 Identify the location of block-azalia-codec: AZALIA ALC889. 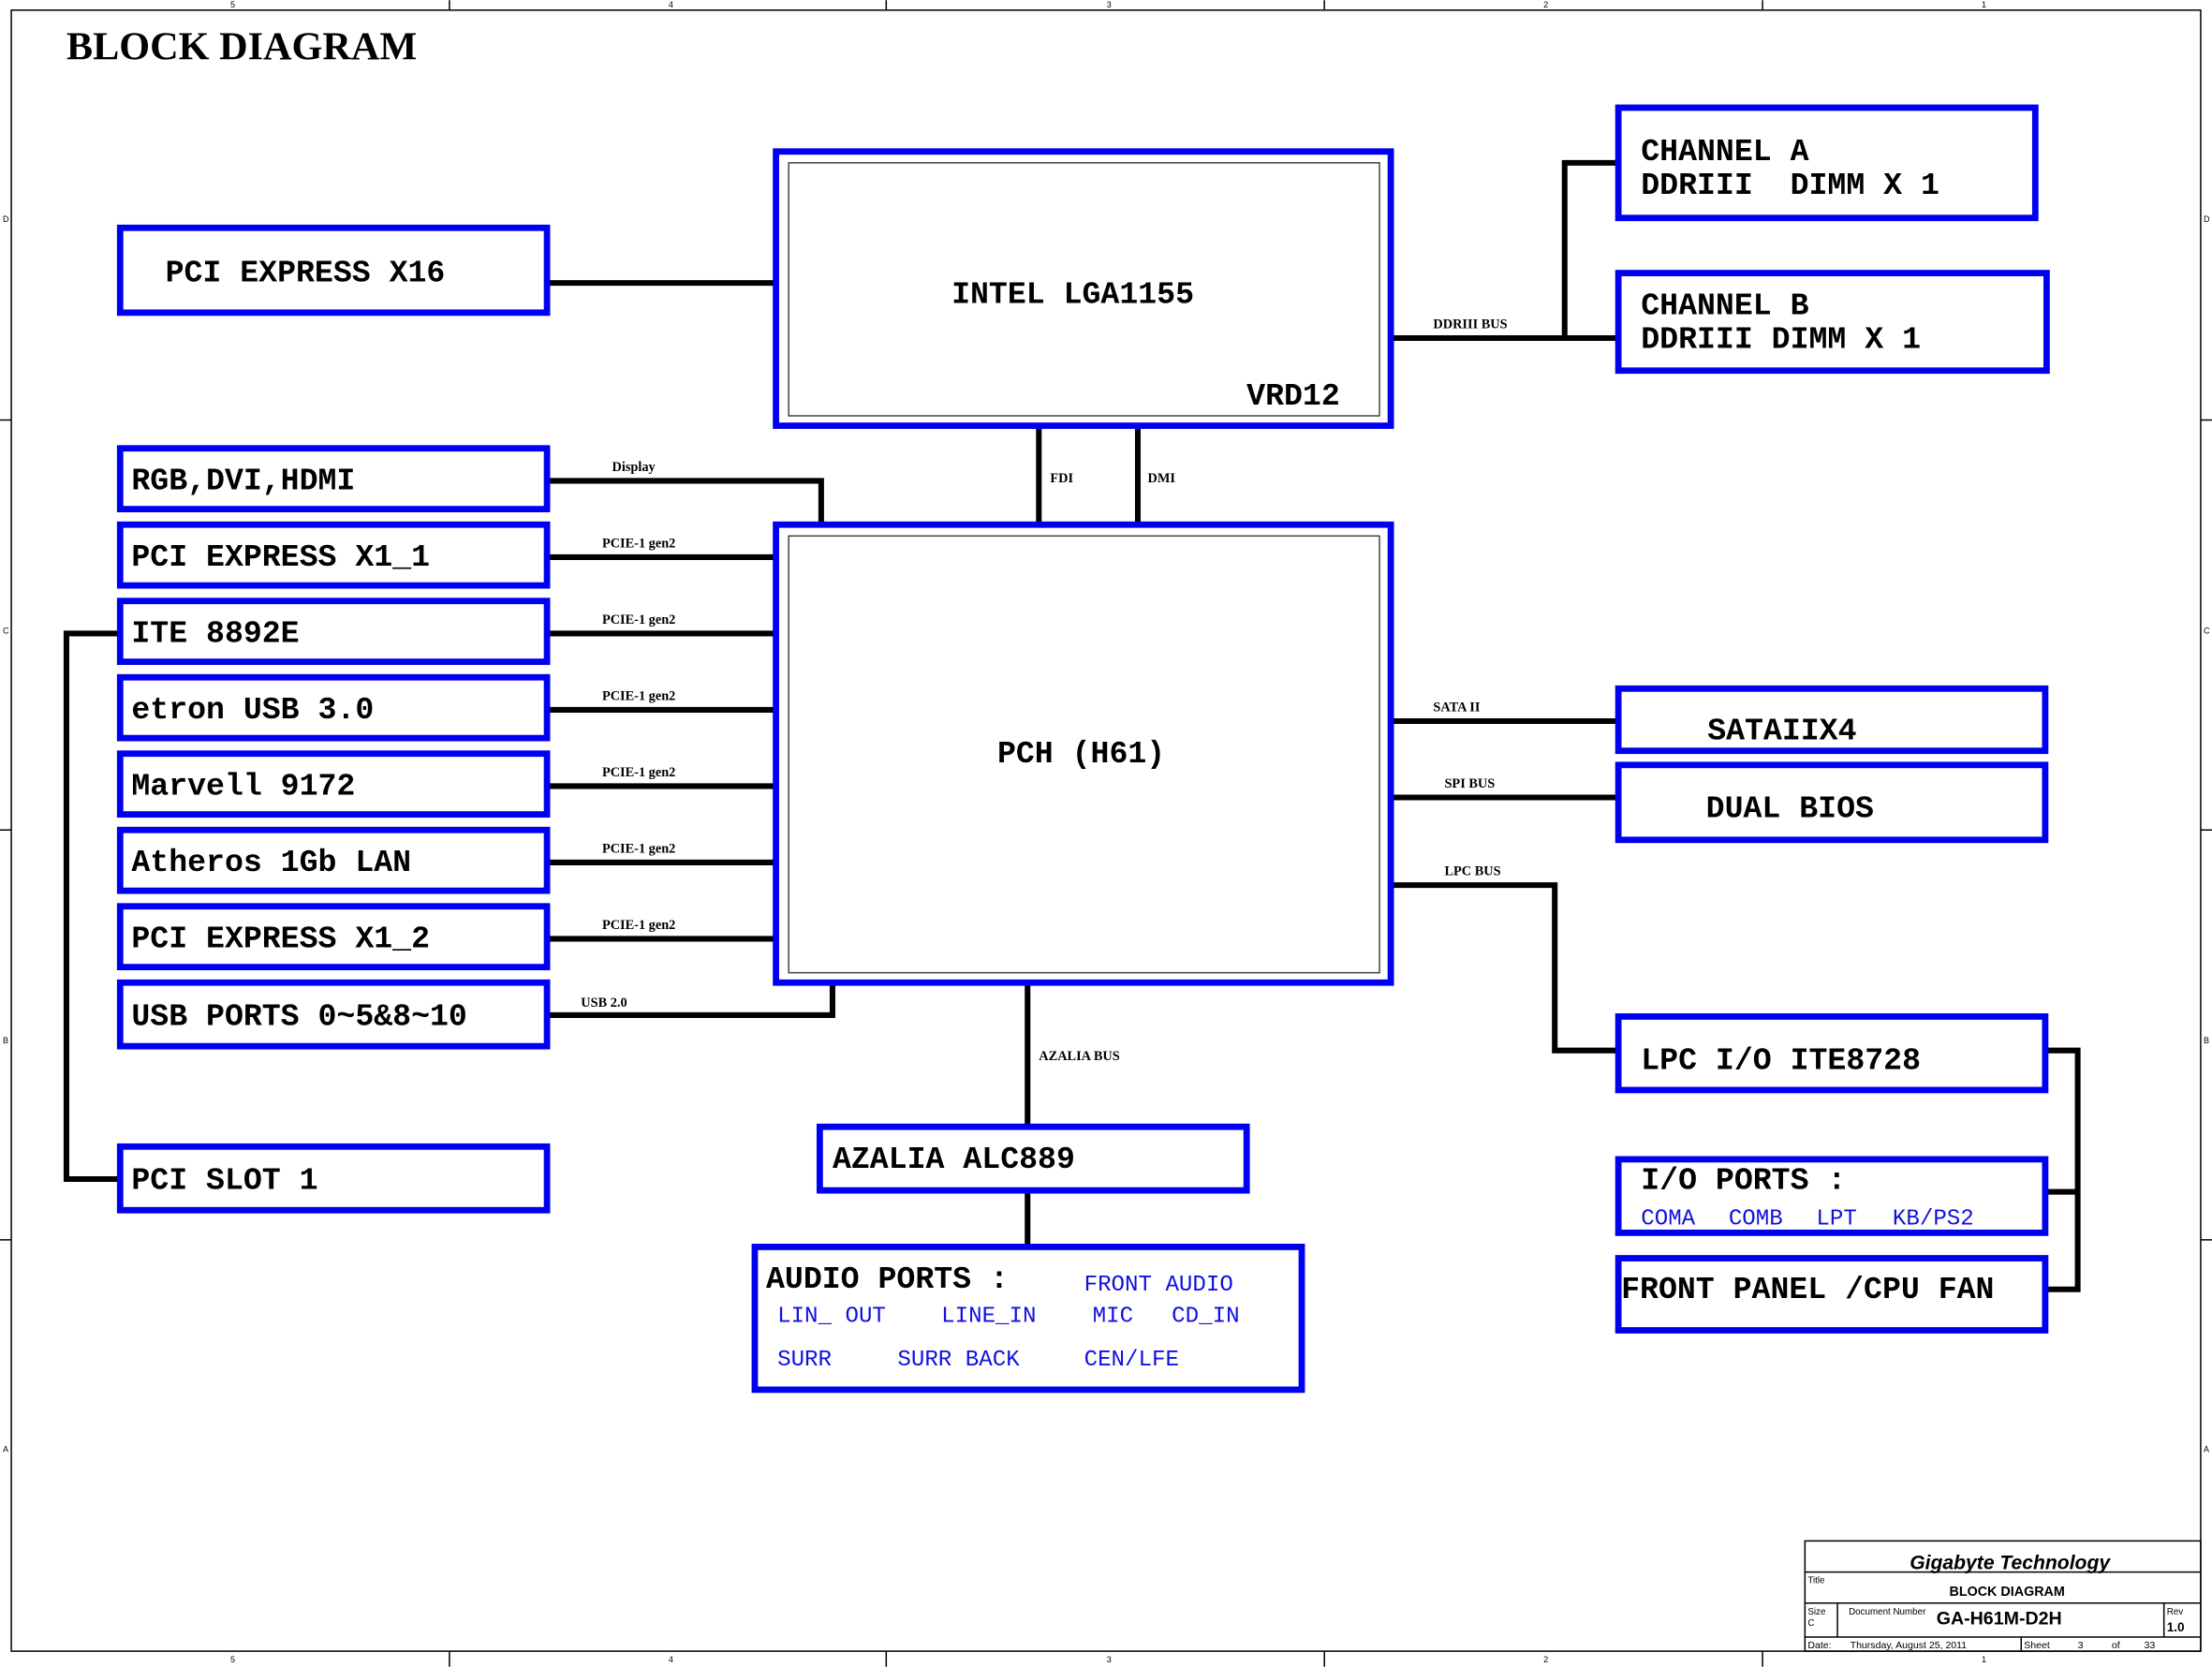
(1033, 1158).